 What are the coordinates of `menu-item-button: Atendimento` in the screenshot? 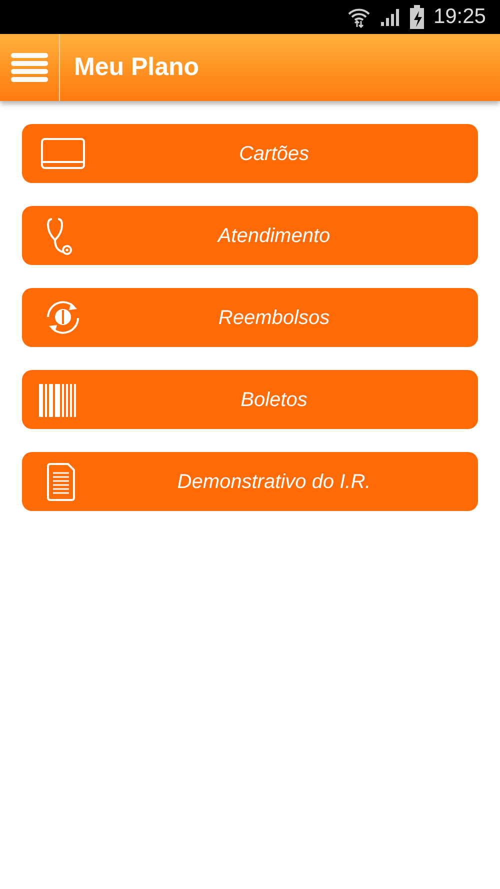 It's located at (250, 235).